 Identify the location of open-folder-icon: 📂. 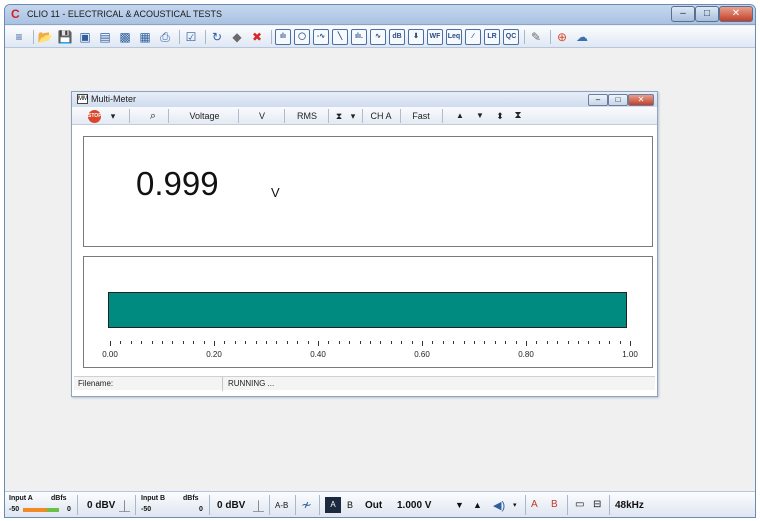
(45, 37).